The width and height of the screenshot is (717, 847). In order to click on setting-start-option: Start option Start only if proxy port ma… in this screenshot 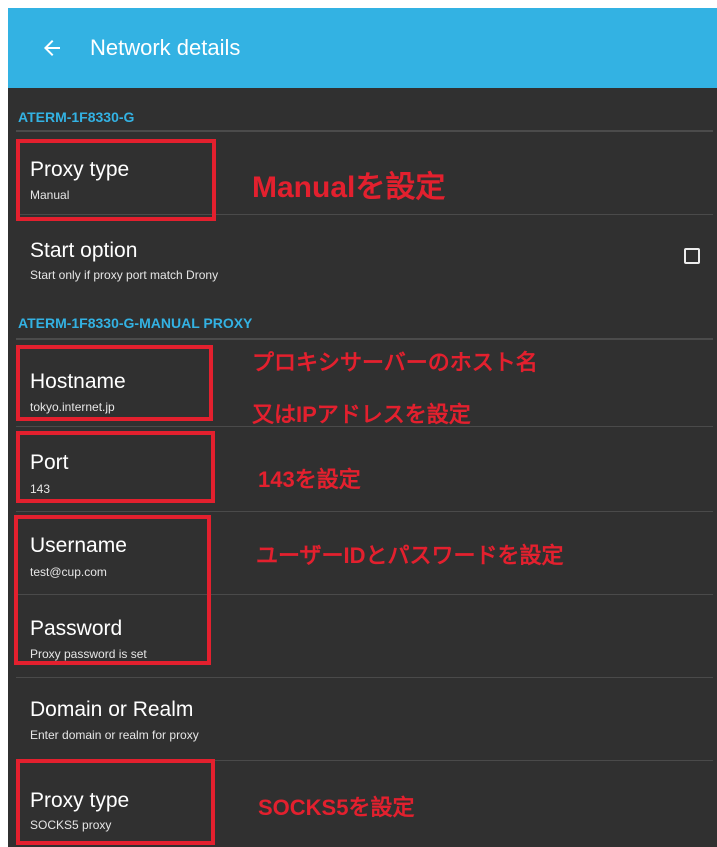, I will do `click(362, 257)`.